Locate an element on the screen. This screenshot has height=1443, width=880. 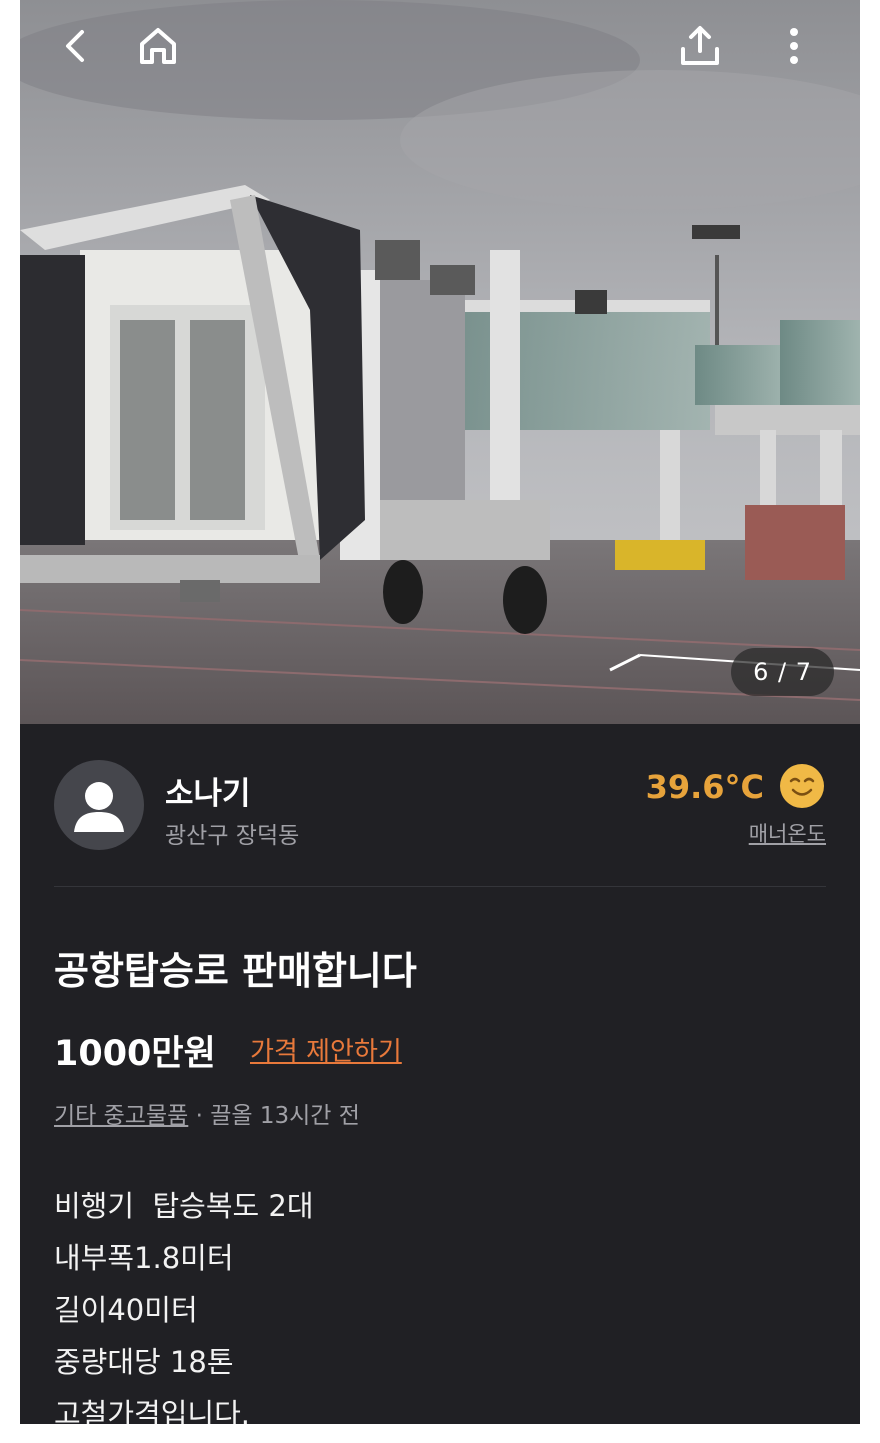
smile-face-icon is located at coordinates (802, 786).